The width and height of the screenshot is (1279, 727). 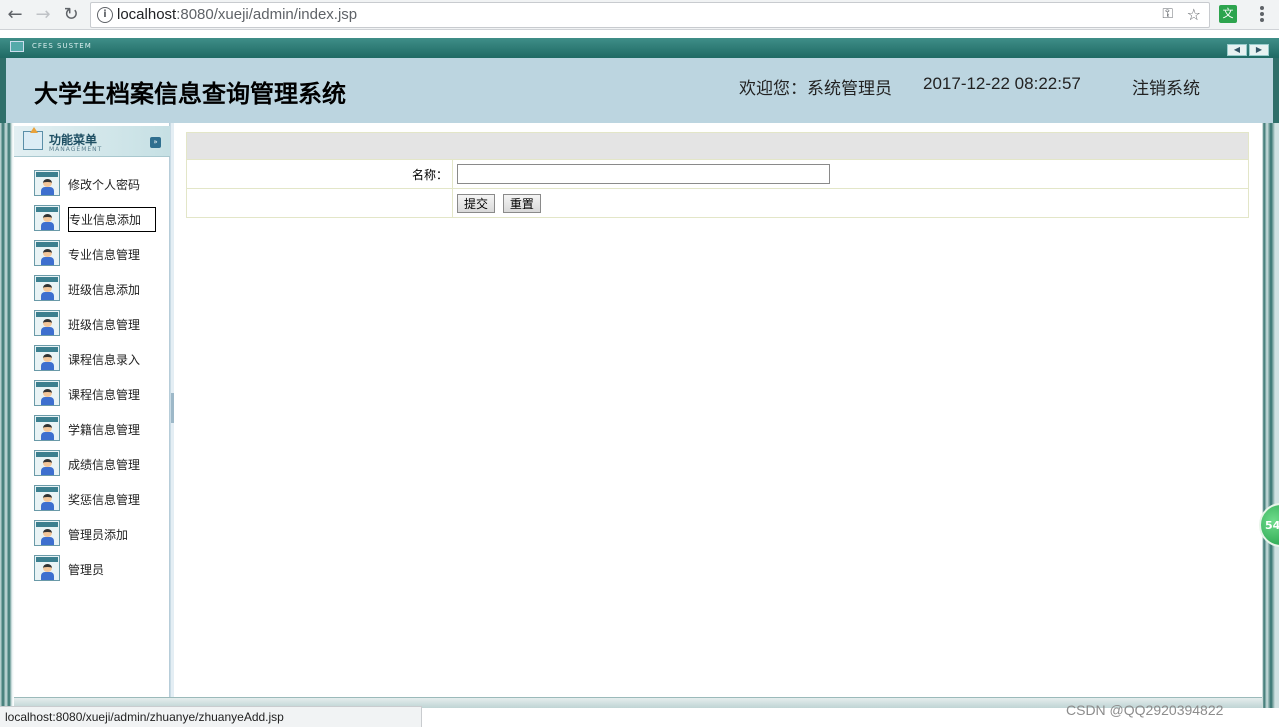 What do you see at coordinates (815, 89) in the screenshot?
I see `welcome-text: 欢迎您：系统管理员` at bounding box center [815, 89].